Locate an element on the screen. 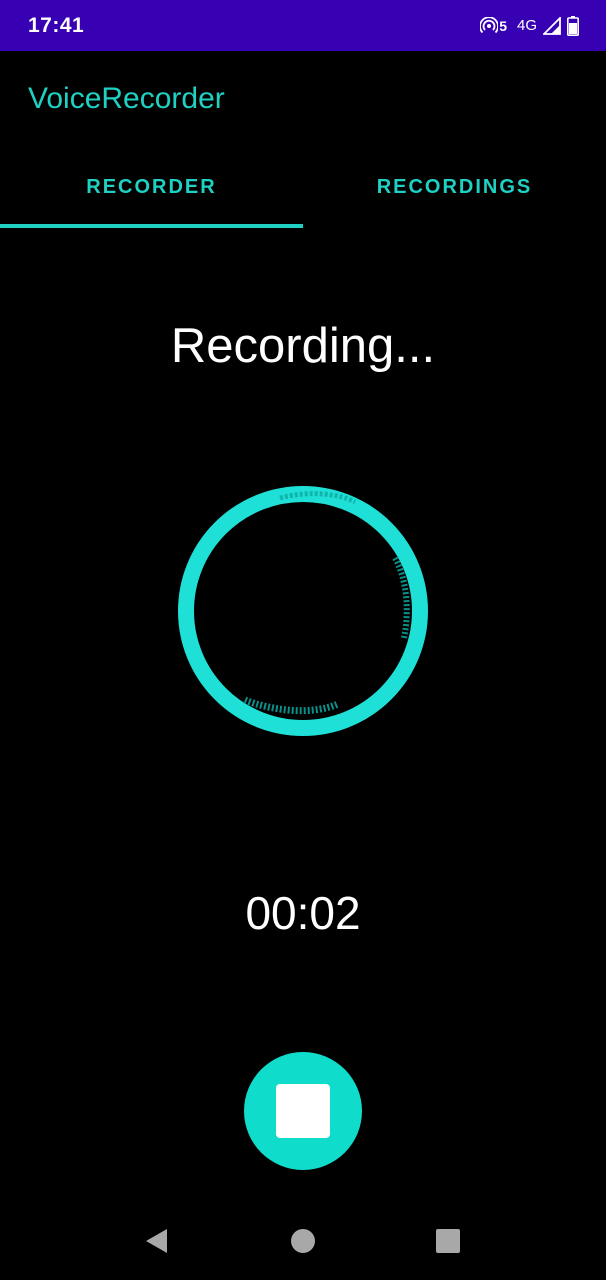 The width and height of the screenshot is (606, 1280). home-circle-icon is located at coordinates (303, 1241).